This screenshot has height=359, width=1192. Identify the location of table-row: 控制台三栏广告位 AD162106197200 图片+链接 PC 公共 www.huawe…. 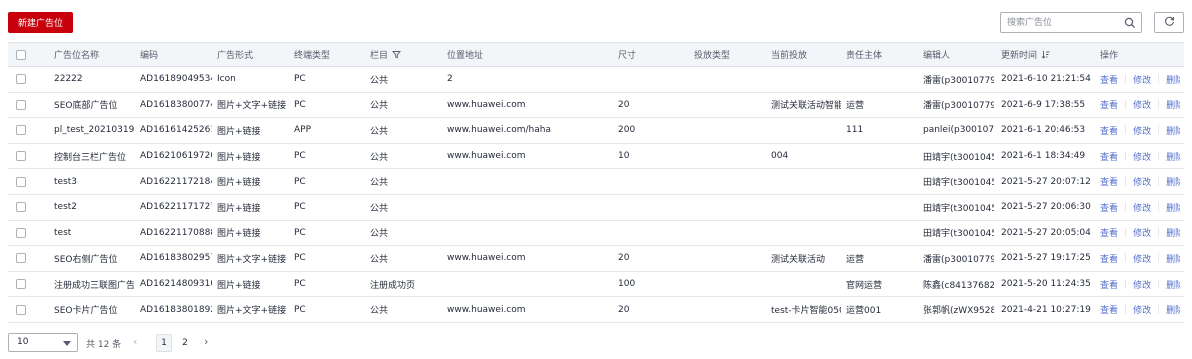
(596, 157).